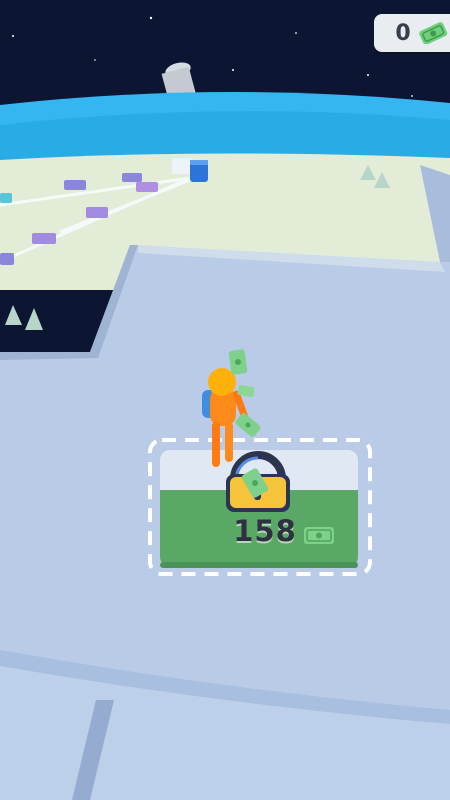 This screenshot has width=450, height=800. Describe the element at coordinates (412, 33) in the screenshot. I see `money-counter: 0` at that location.